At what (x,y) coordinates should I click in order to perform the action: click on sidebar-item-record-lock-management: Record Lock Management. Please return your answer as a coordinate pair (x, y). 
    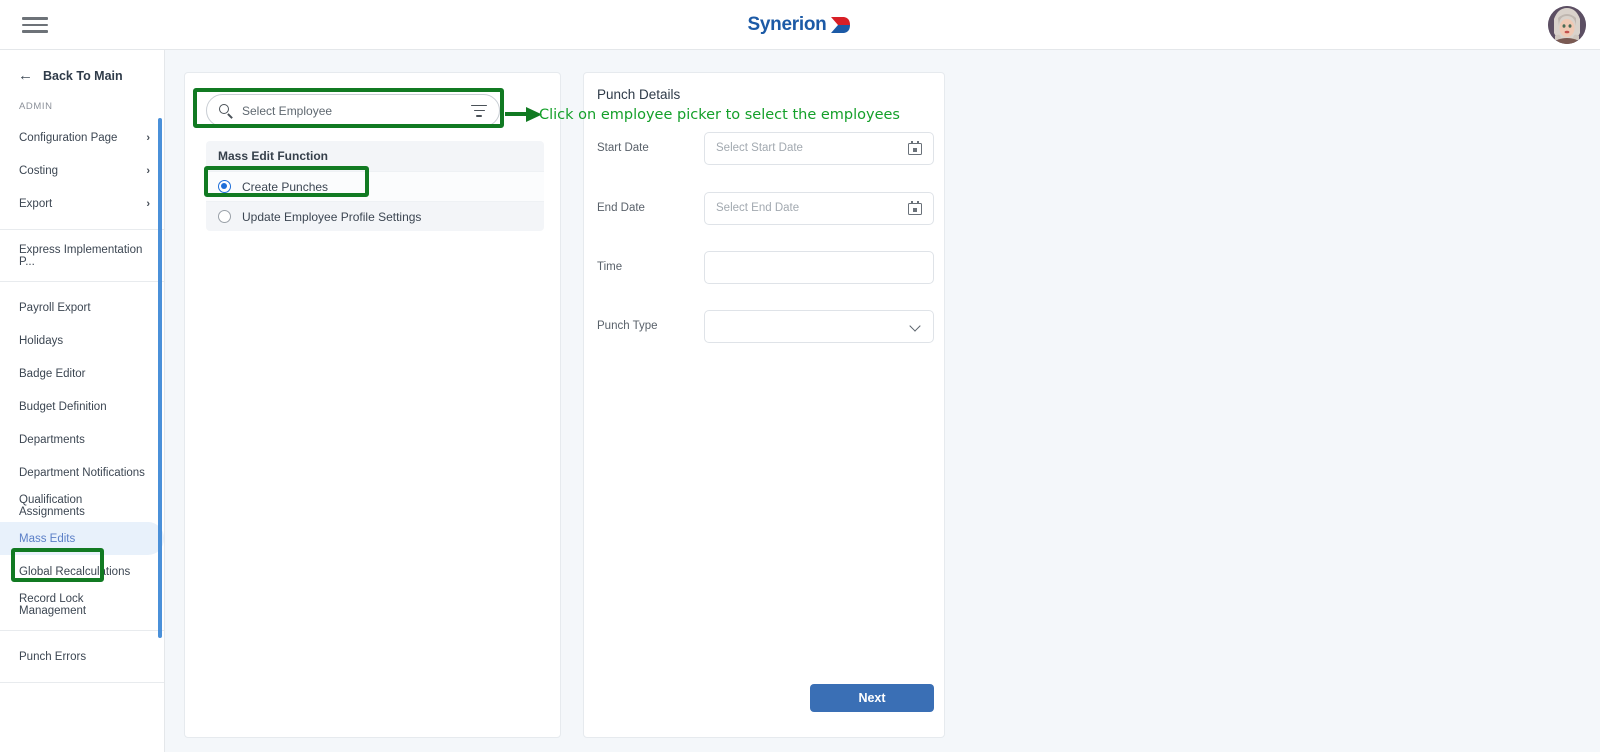
    Looking at the image, I should click on (82, 604).